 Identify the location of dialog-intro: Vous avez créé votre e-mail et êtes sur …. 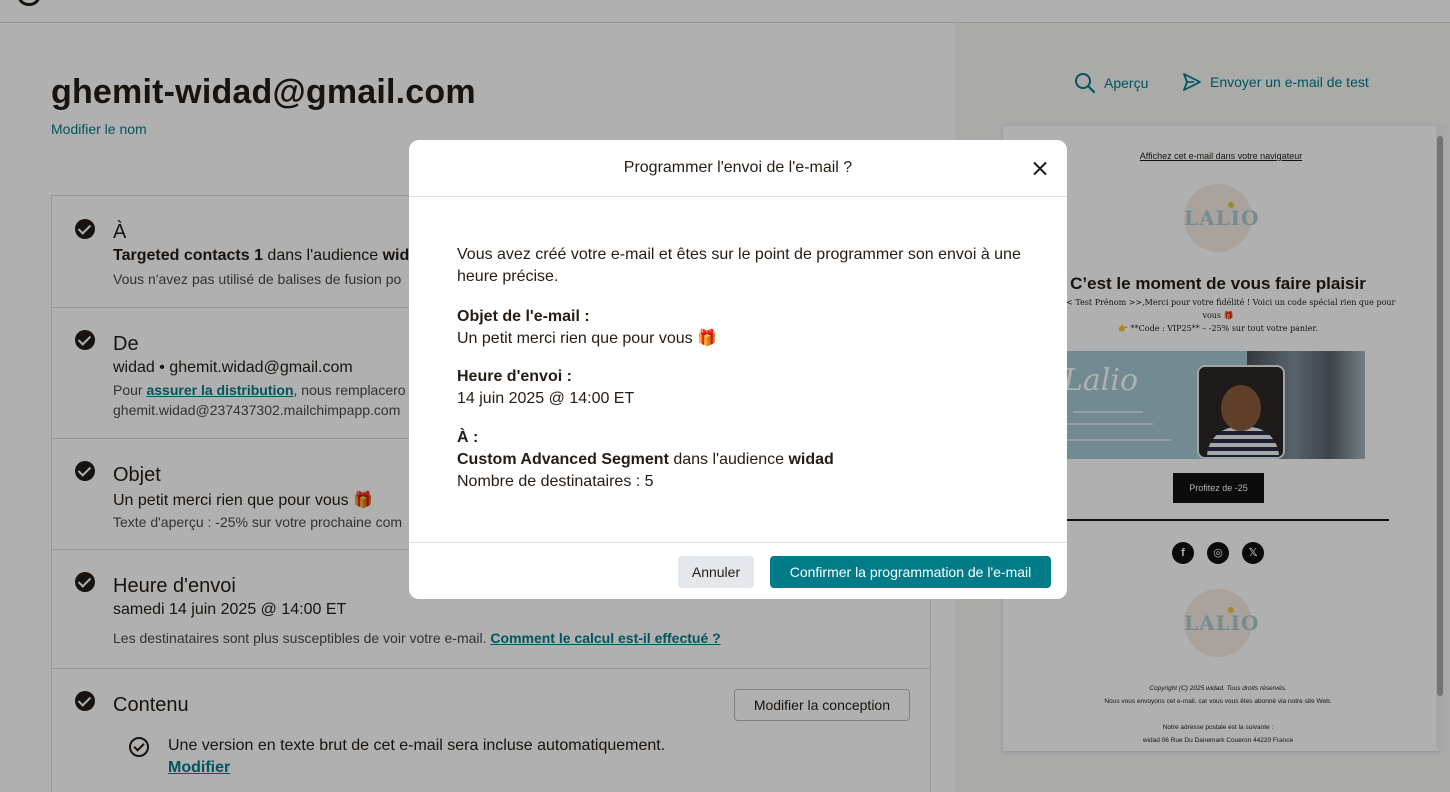
(739, 265).